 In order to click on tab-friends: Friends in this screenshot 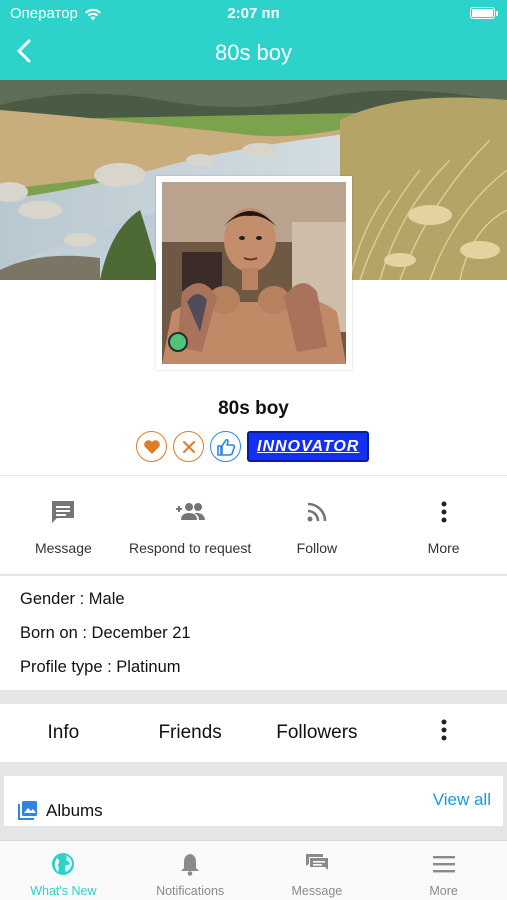, I will do `click(190, 733)`.